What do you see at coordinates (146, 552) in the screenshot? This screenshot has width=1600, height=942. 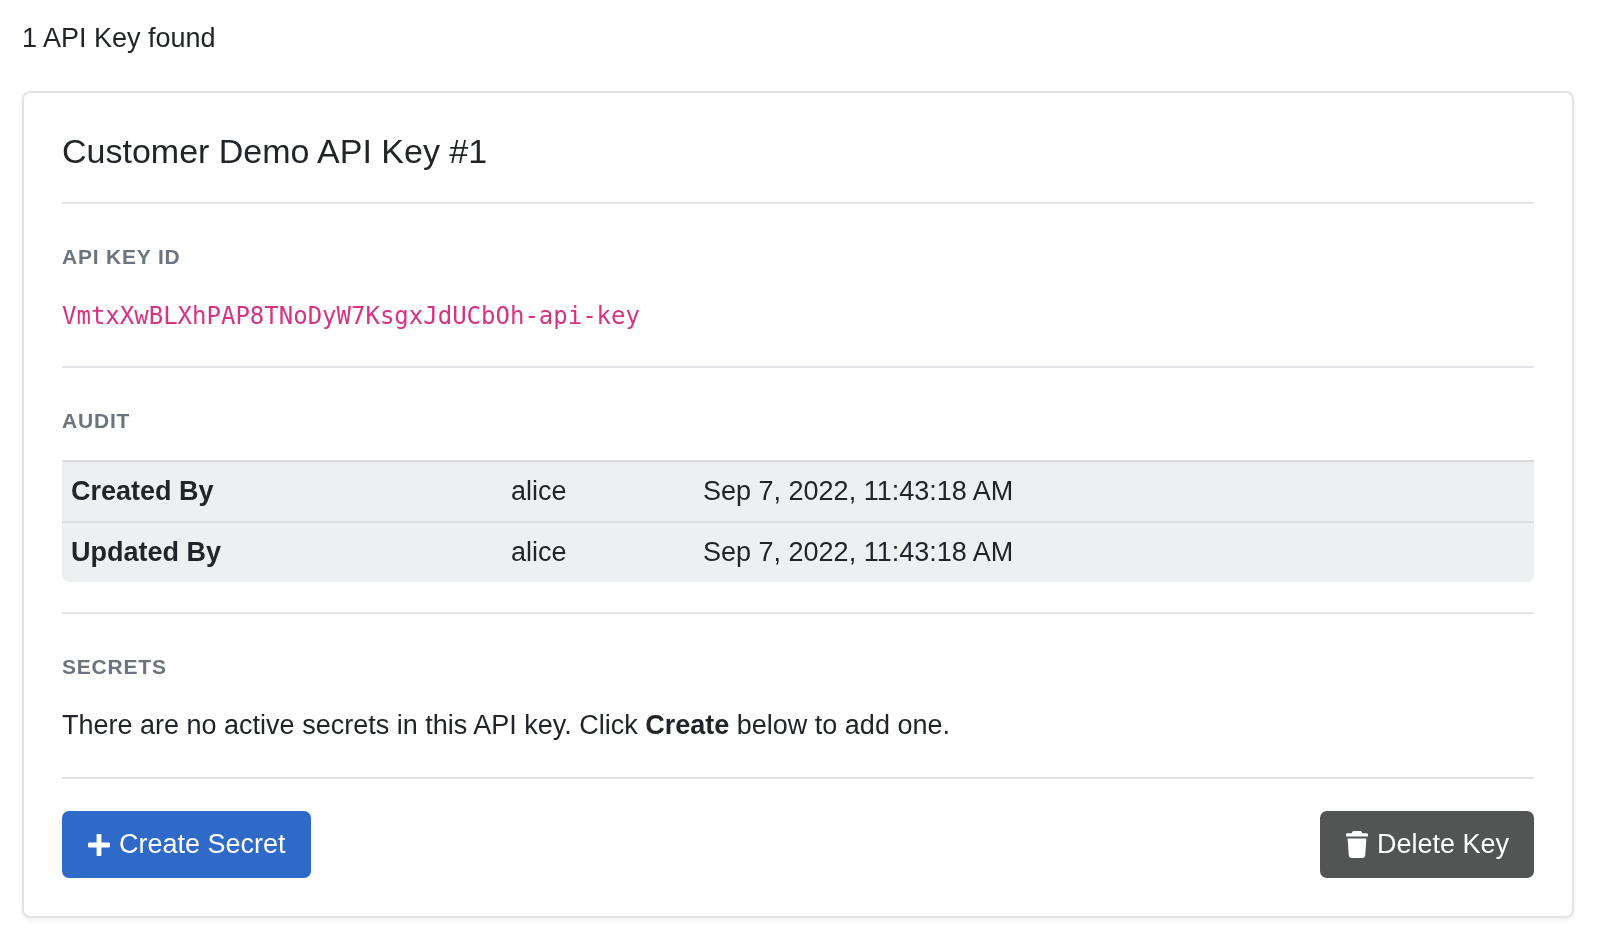 I see `table-cell-text: Updated By` at bounding box center [146, 552].